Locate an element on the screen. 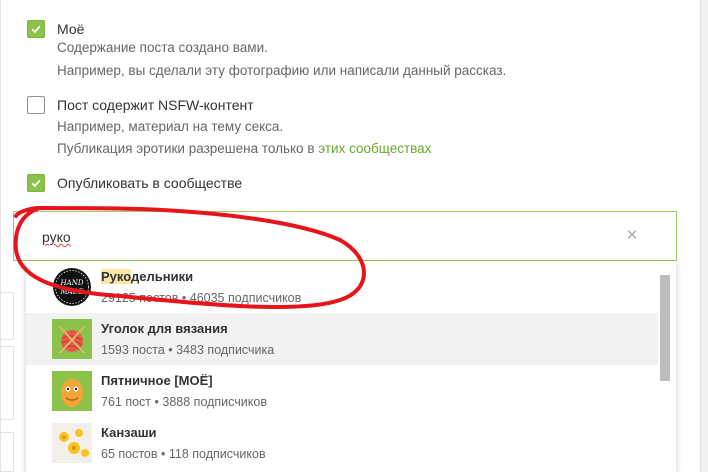 The image size is (708, 472). option-mine: Моё is located at coordinates (55, 29).